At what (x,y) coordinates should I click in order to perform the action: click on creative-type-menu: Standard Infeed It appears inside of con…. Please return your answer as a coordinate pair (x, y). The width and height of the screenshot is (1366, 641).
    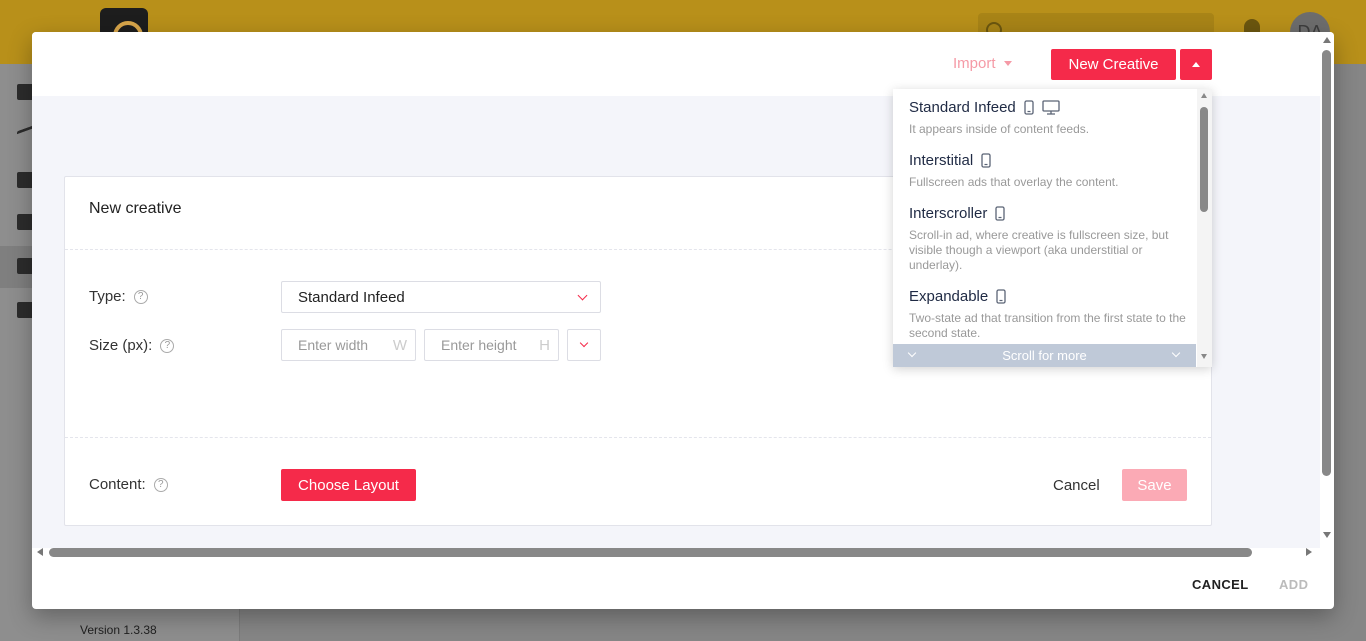
    Looking at the image, I should click on (1052, 228).